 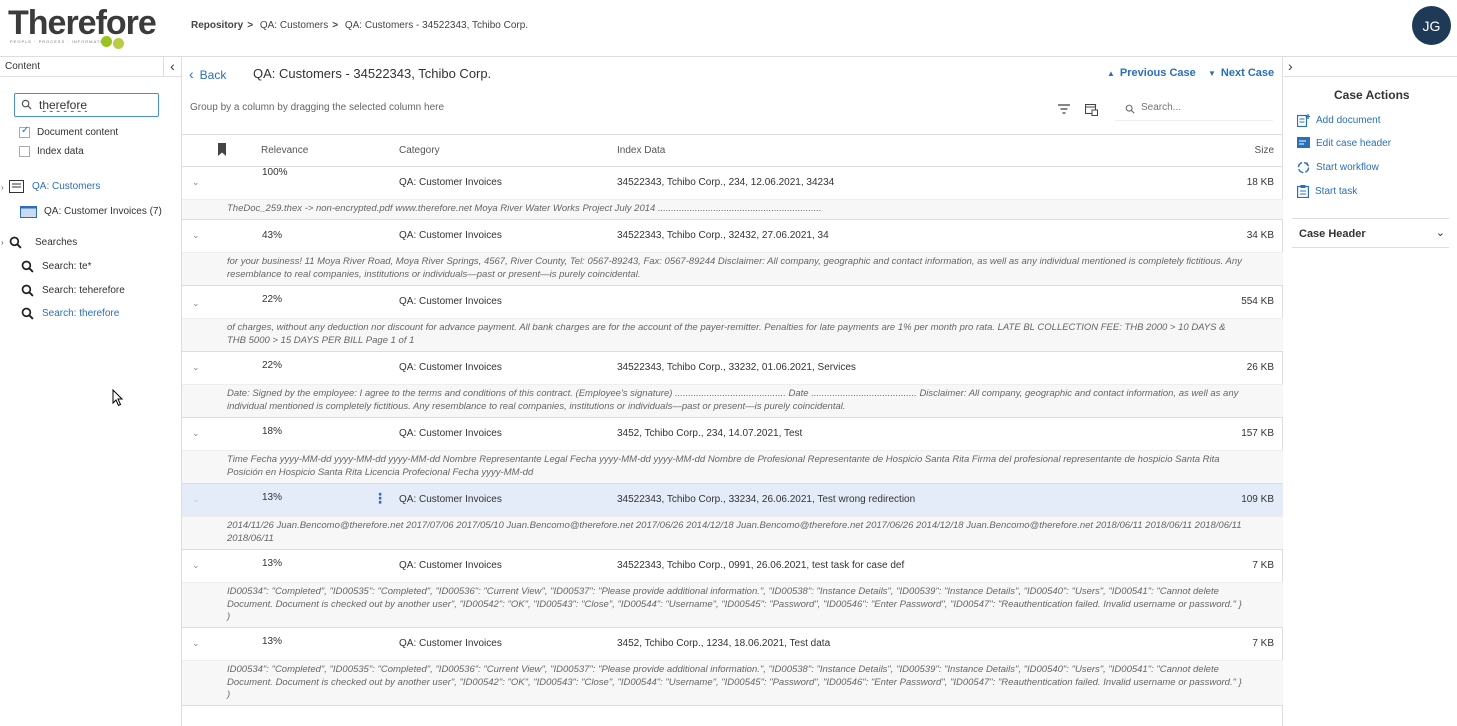 What do you see at coordinates (51, 151) in the screenshot?
I see `option-index-data: Index data` at bounding box center [51, 151].